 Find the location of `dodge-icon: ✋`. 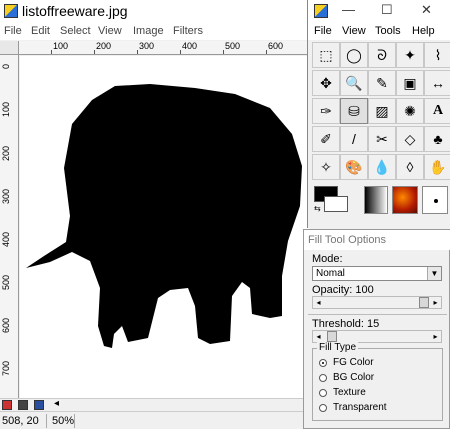

dodge-icon: ✋ is located at coordinates (437, 167).